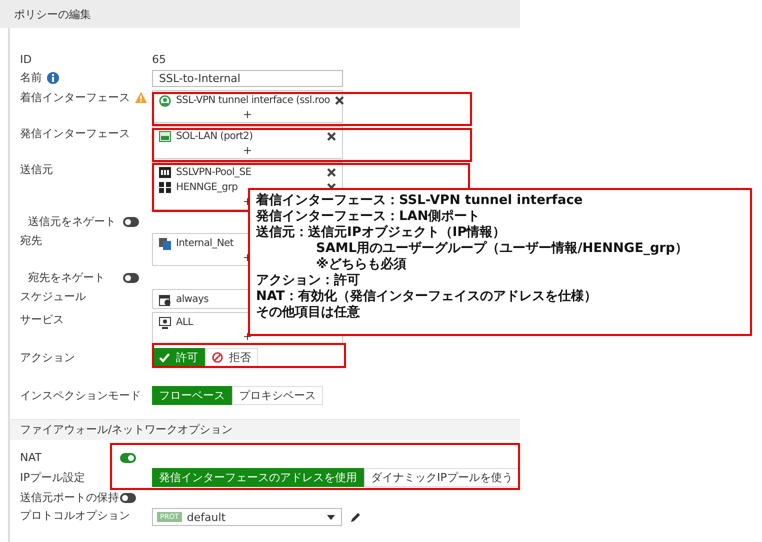 The width and height of the screenshot is (762, 542). Describe the element at coordinates (69, 497) in the screenshot. I see `field-label: 送信元ポートの保持` at that location.